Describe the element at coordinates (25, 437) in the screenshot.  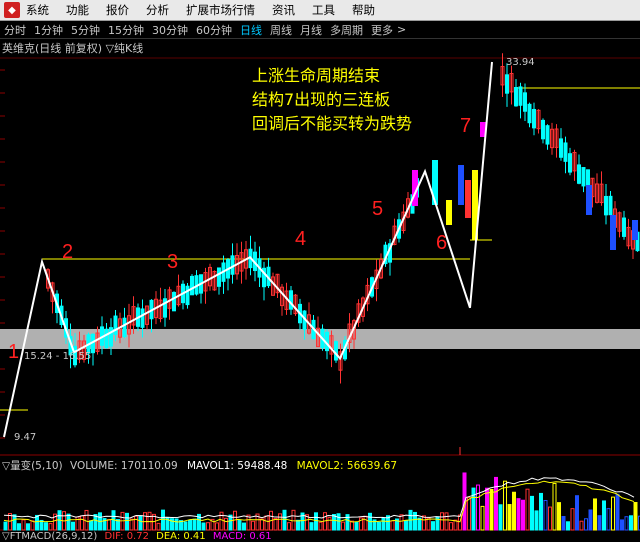
I see `low-price-label: 9.47` at that location.